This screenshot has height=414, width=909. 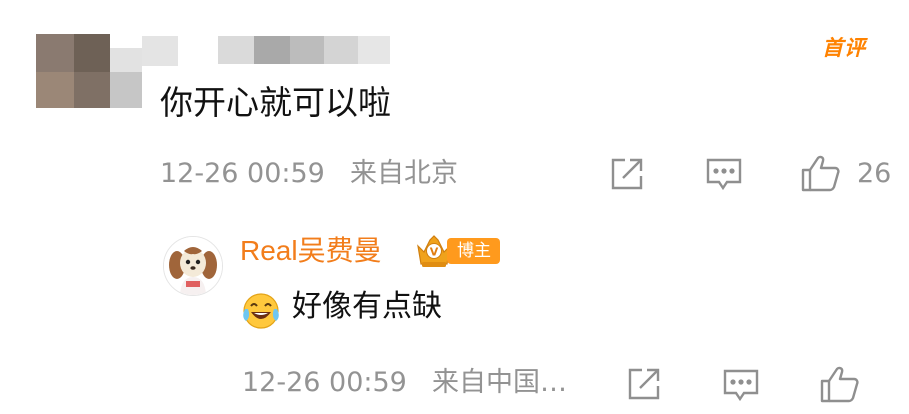 I want to click on comment-text: 你开心就可以啦, so click(x=275, y=102).